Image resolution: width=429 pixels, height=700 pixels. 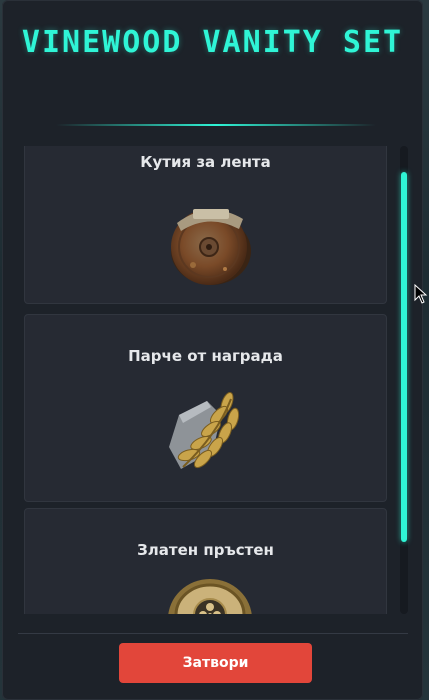 What do you see at coordinates (421, 295) in the screenshot?
I see `mouse-cursor-icon` at bounding box center [421, 295].